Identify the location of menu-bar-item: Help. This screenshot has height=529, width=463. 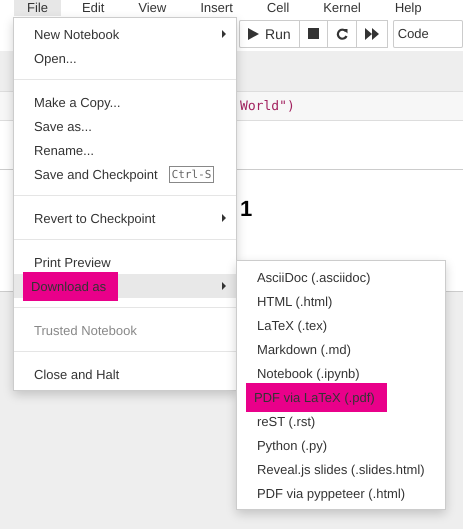
(408, 8).